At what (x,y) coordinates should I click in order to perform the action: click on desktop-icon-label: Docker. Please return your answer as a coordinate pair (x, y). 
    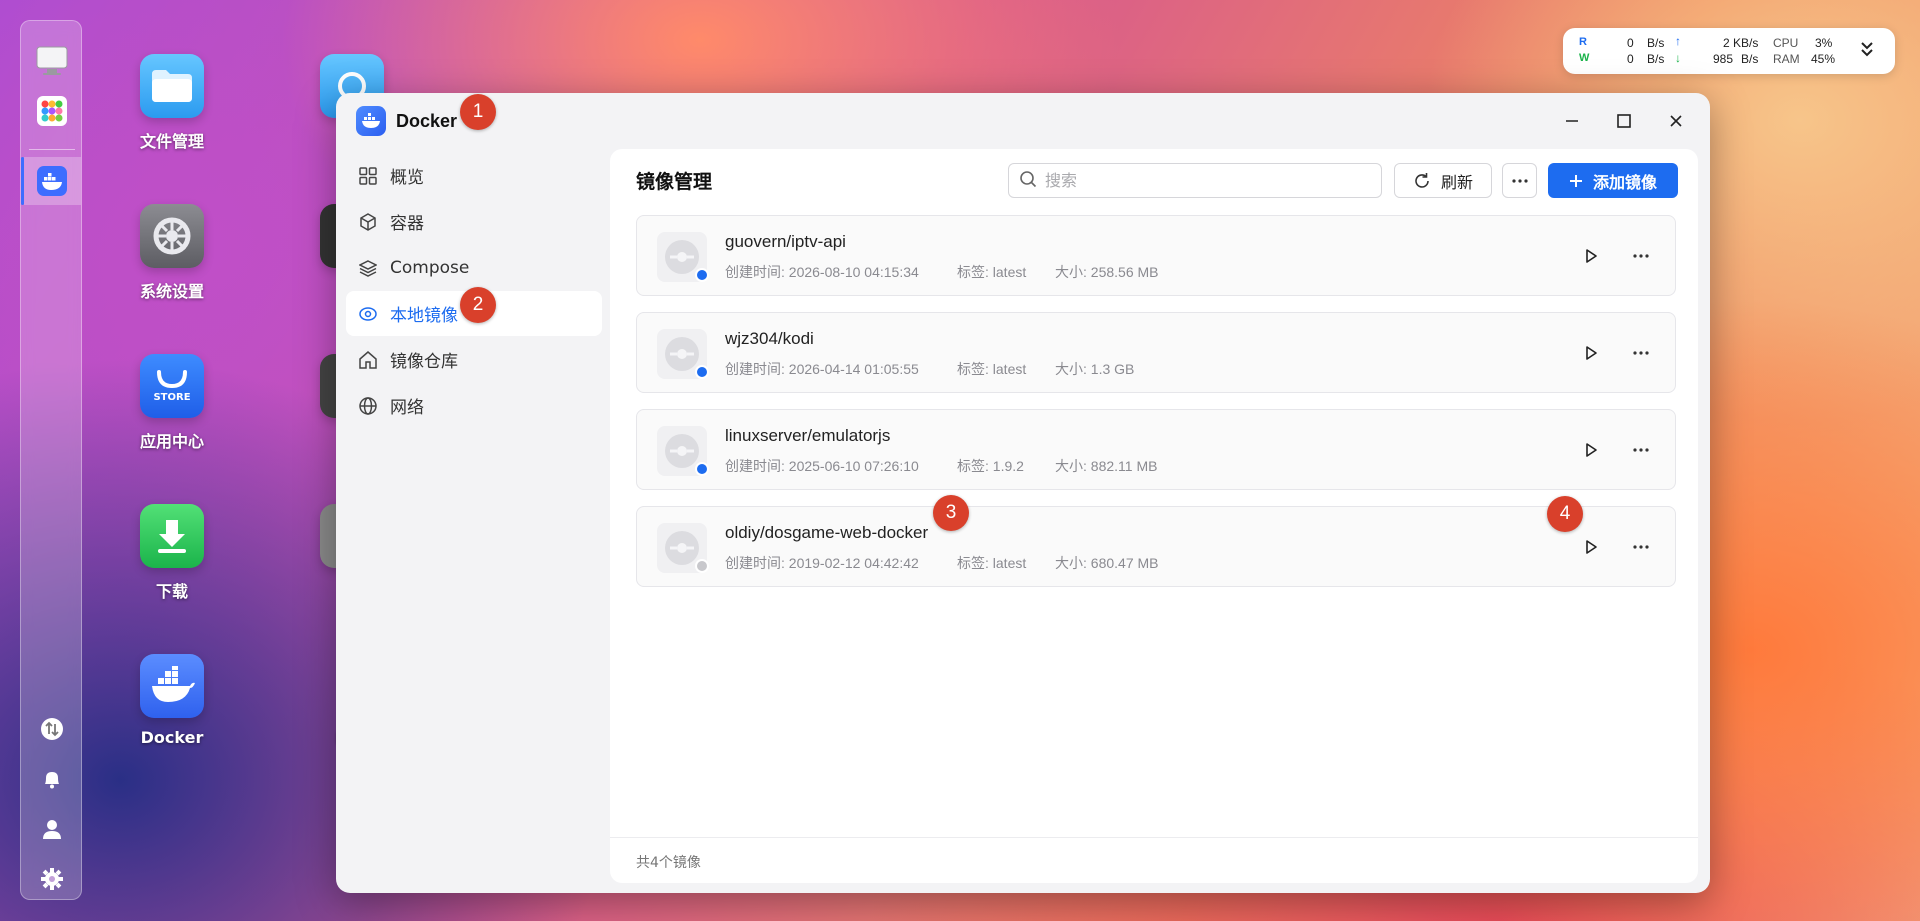
    Looking at the image, I should click on (172, 737).